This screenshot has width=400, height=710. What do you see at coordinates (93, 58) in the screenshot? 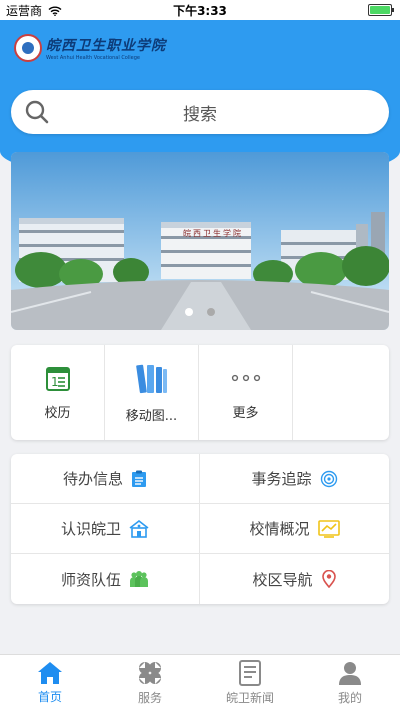
I see `logo-english-name: West Anhui Health Vocational College` at bounding box center [93, 58].